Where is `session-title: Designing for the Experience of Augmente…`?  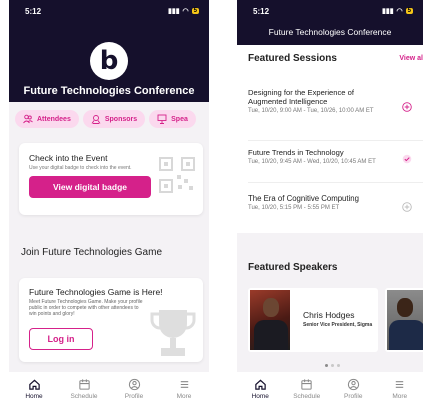 session-title: Designing for the Experience of Augmente… is located at coordinates (301, 97).